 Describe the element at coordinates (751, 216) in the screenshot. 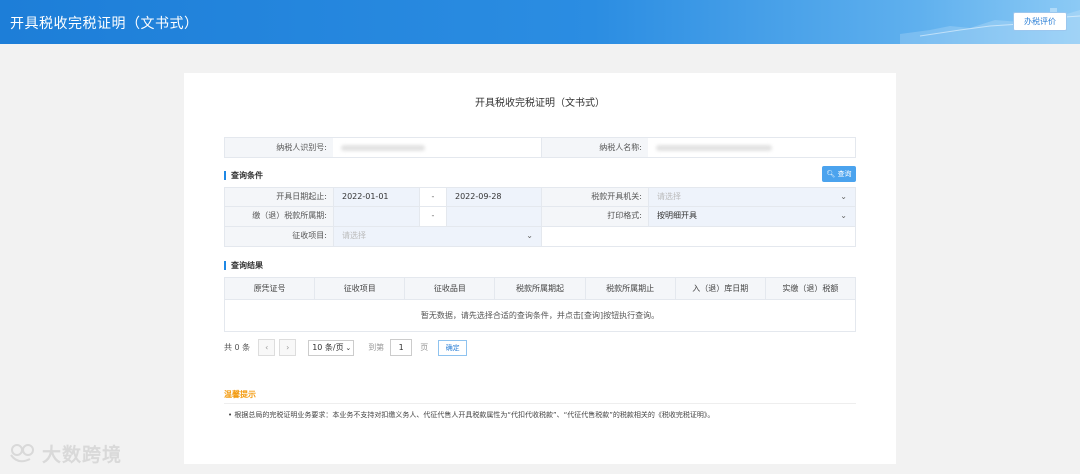

I see `print-format-select: 按明细开具 ⌄` at that location.